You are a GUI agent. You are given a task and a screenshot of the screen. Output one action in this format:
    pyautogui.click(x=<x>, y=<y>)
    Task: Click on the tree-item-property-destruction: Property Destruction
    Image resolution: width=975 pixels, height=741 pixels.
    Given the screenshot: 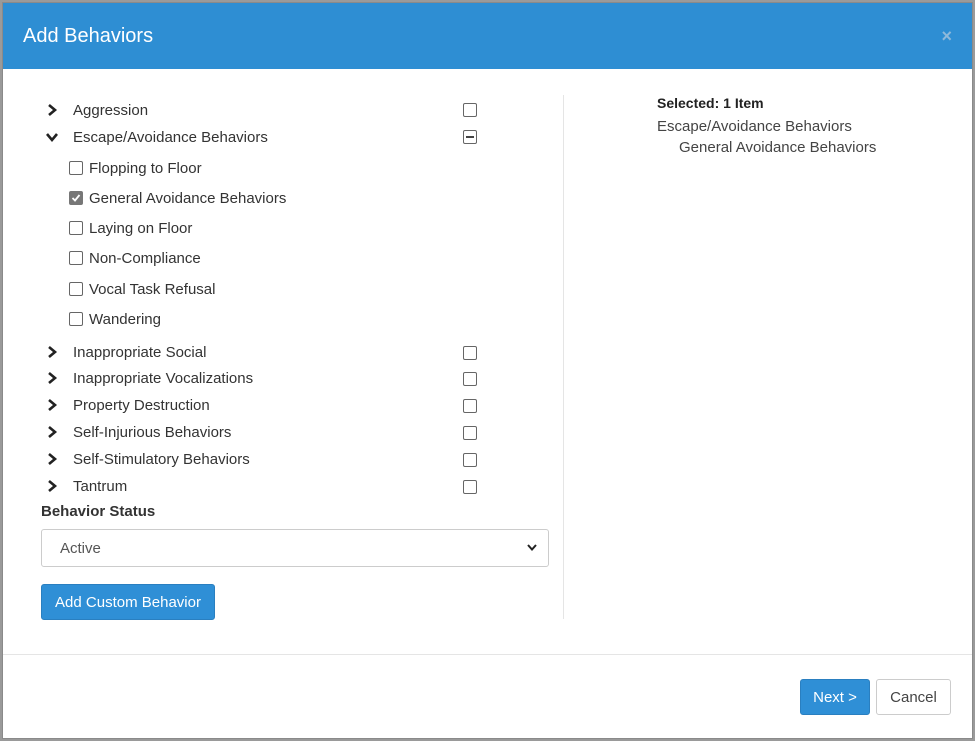 What is the action you would take?
    pyautogui.click(x=127, y=405)
    